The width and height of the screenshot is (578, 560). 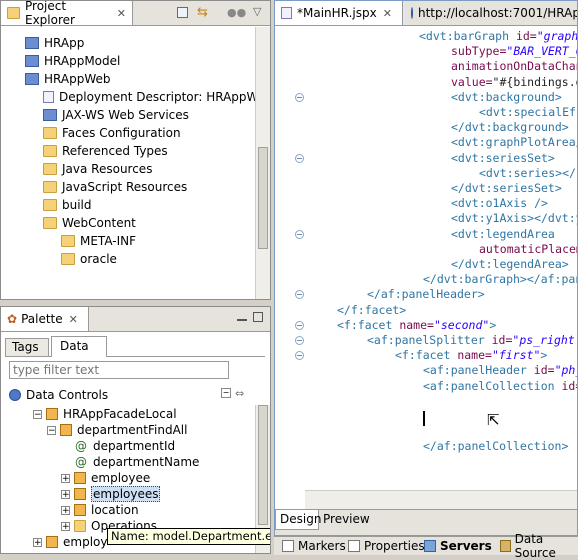 I want to click on project-tree-item: JAX-WS Web Services, so click(x=116, y=115).